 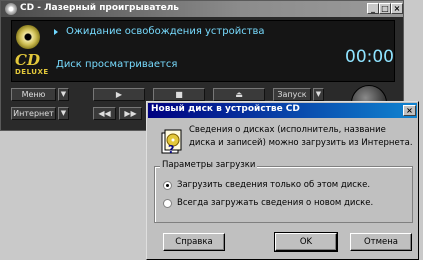 I want to click on radio-label: Загрузить сведения только об этом диске., so click(x=274, y=185).